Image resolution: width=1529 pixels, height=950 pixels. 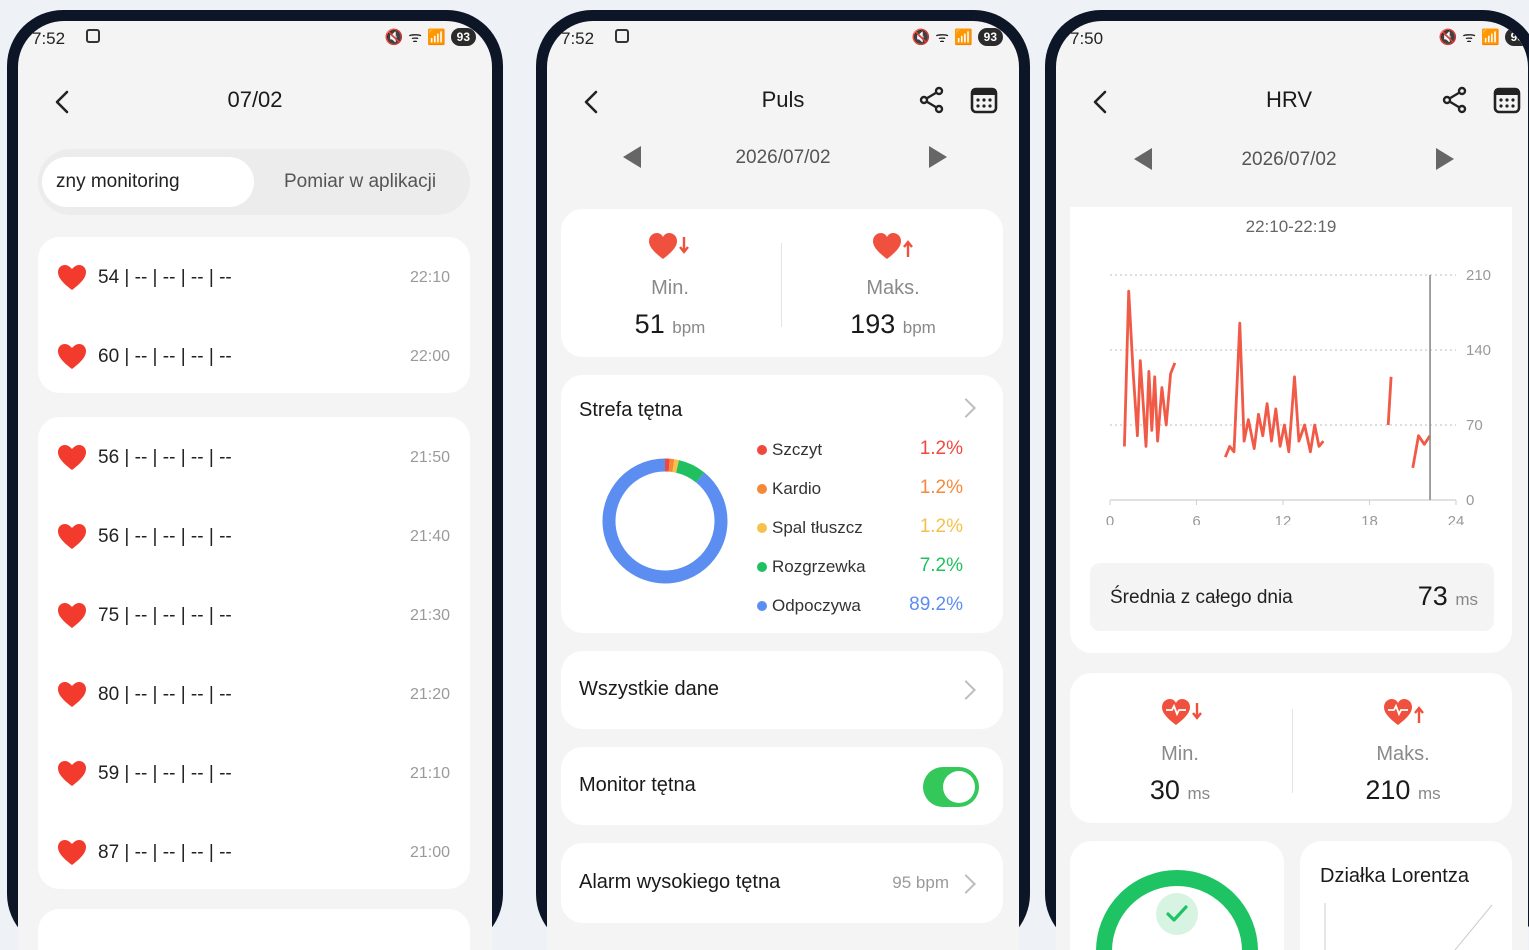 What do you see at coordinates (165, 695) in the screenshot?
I see `heart-rate-reading: 80 | -- | -- | -- | --` at bounding box center [165, 695].